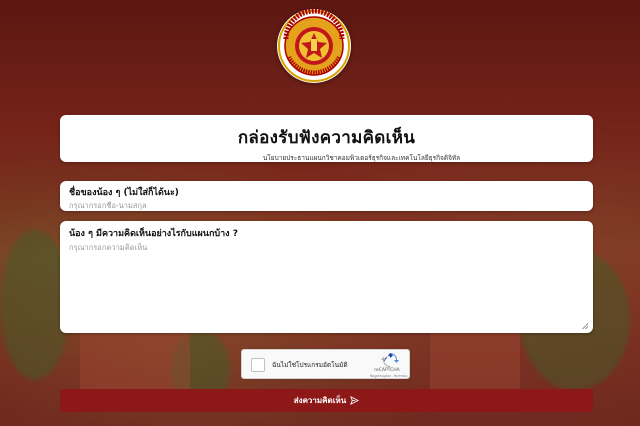  I want to click on college-logo, so click(314, 46).